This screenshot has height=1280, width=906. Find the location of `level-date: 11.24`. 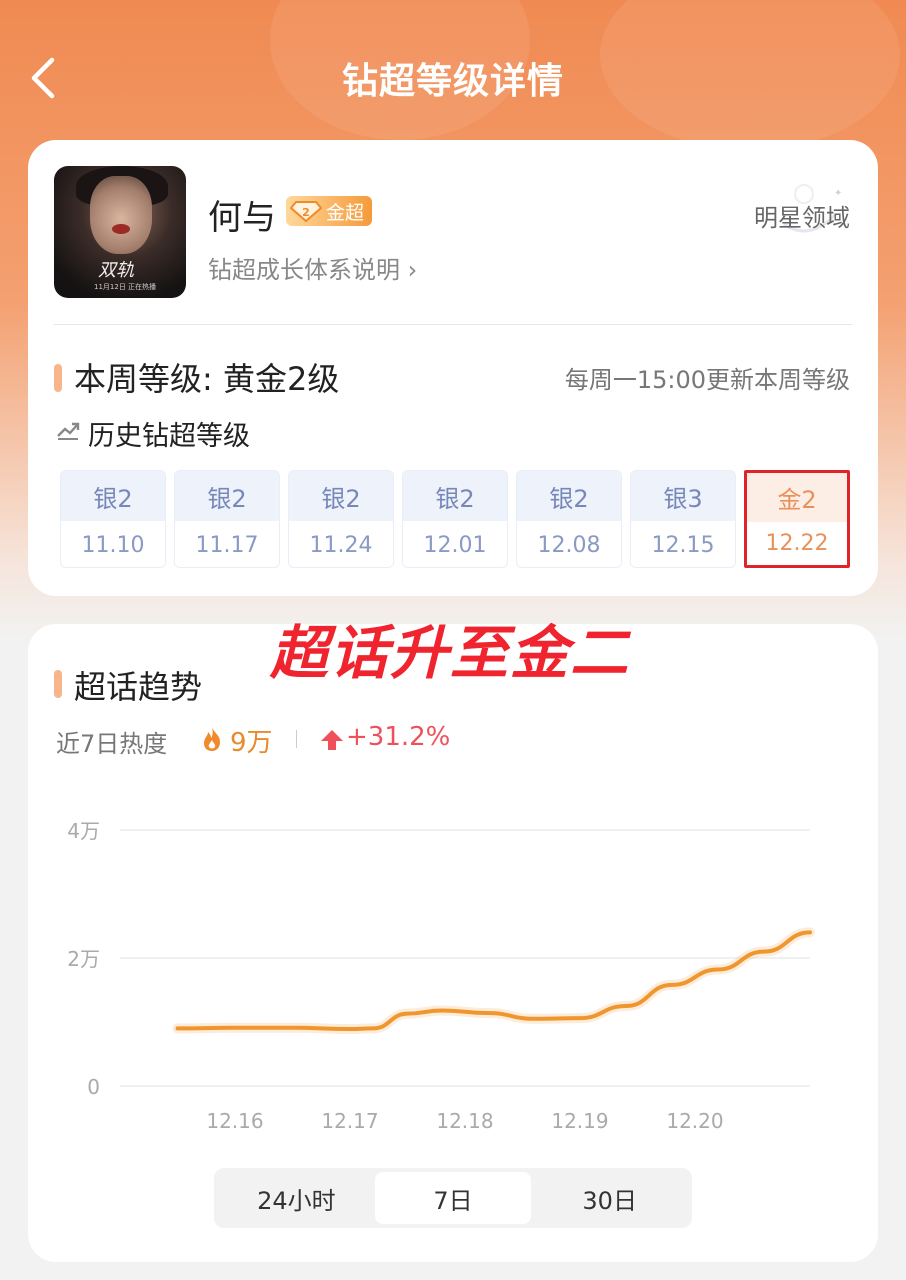

level-date: 11.24 is located at coordinates (341, 544).